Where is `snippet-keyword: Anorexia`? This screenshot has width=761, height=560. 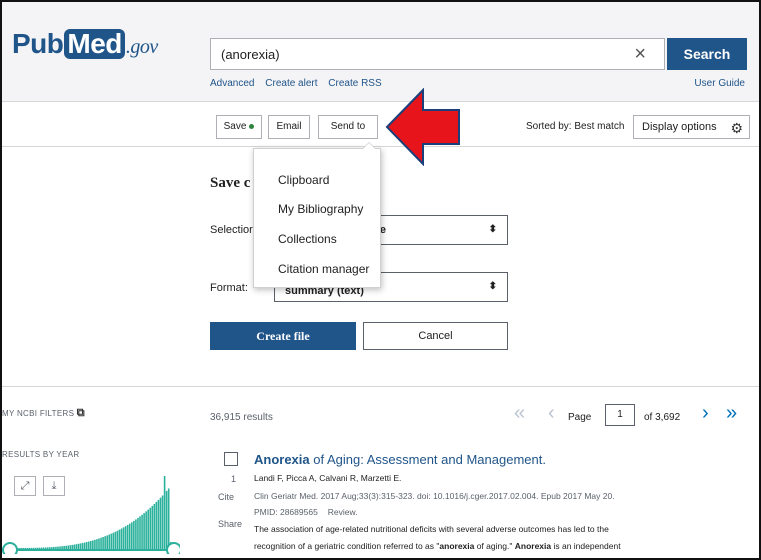
snippet-keyword: Anorexia is located at coordinates (533, 546).